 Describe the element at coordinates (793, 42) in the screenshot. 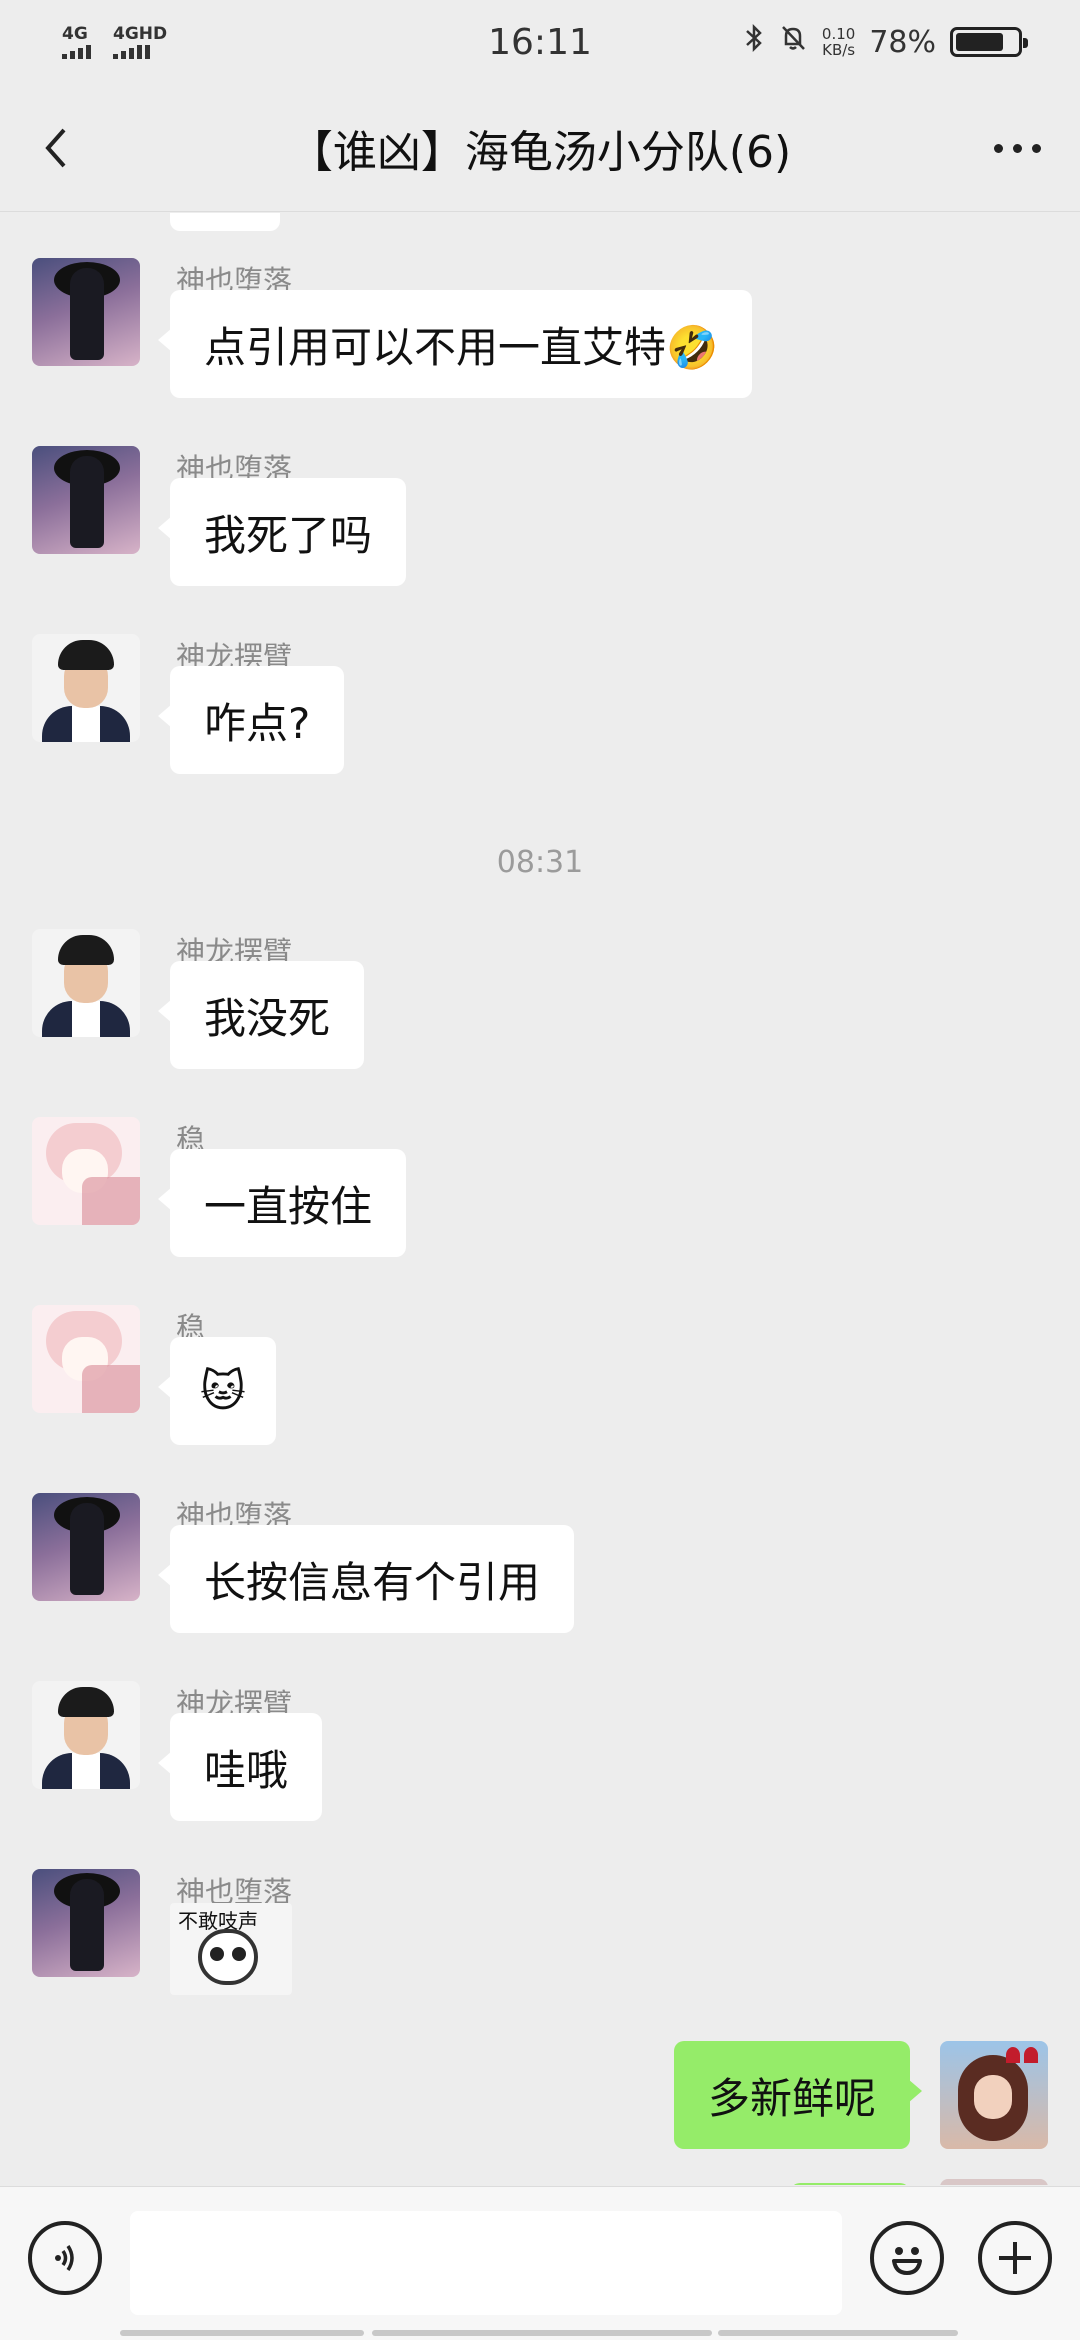

I see `bell-muted-icon` at that location.